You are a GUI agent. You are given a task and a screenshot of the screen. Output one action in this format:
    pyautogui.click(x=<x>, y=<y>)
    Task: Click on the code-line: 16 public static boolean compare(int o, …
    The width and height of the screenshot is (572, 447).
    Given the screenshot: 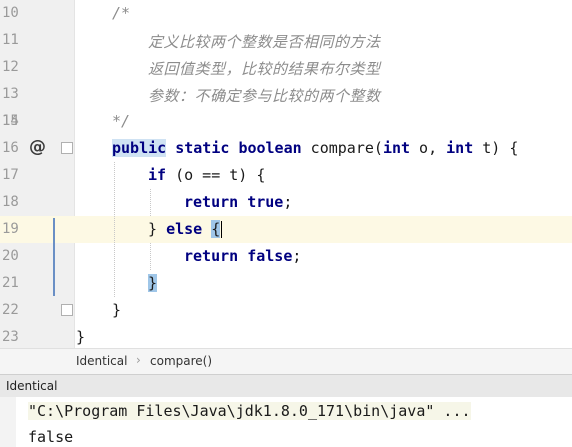 What is the action you would take?
    pyautogui.click(x=286, y=148)
    